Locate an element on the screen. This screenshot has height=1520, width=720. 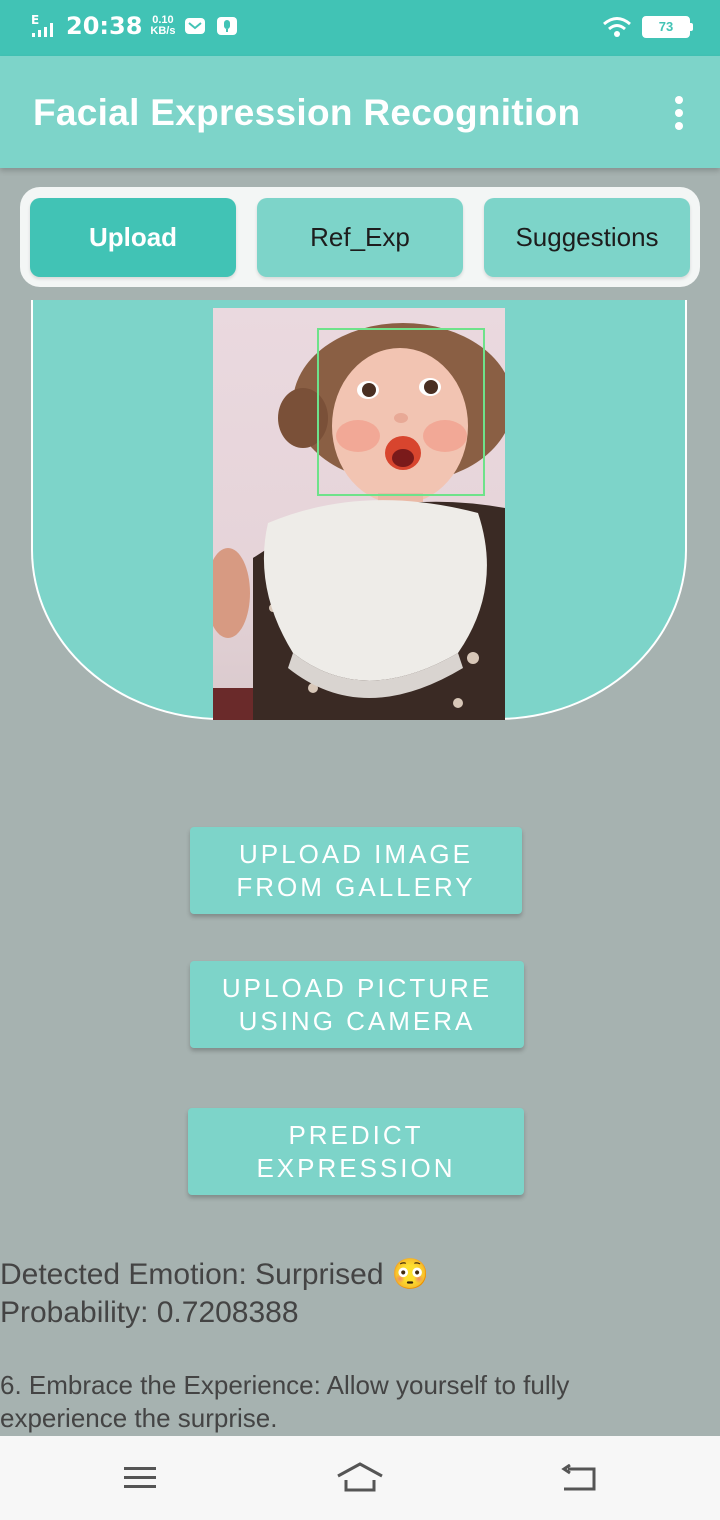
more-vert-icon is located at coordinates (679, 113).